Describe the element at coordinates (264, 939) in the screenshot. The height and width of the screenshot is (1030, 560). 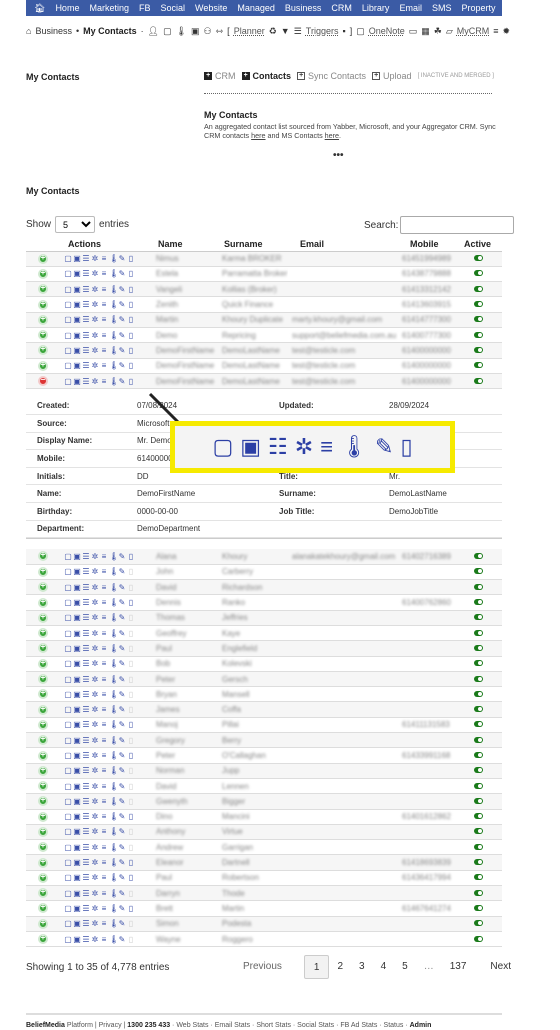
I see `table-row: ▢▣☰✲≡🌡✎▯ Wayne Roggero` at that location.